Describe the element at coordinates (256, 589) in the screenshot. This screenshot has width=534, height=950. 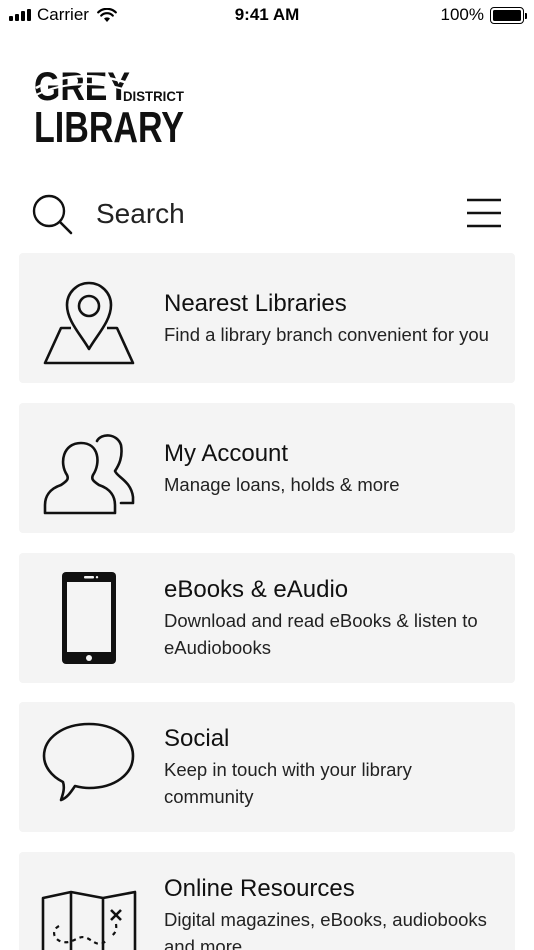
I see `card-title: eBooks & eAudio` at that location.